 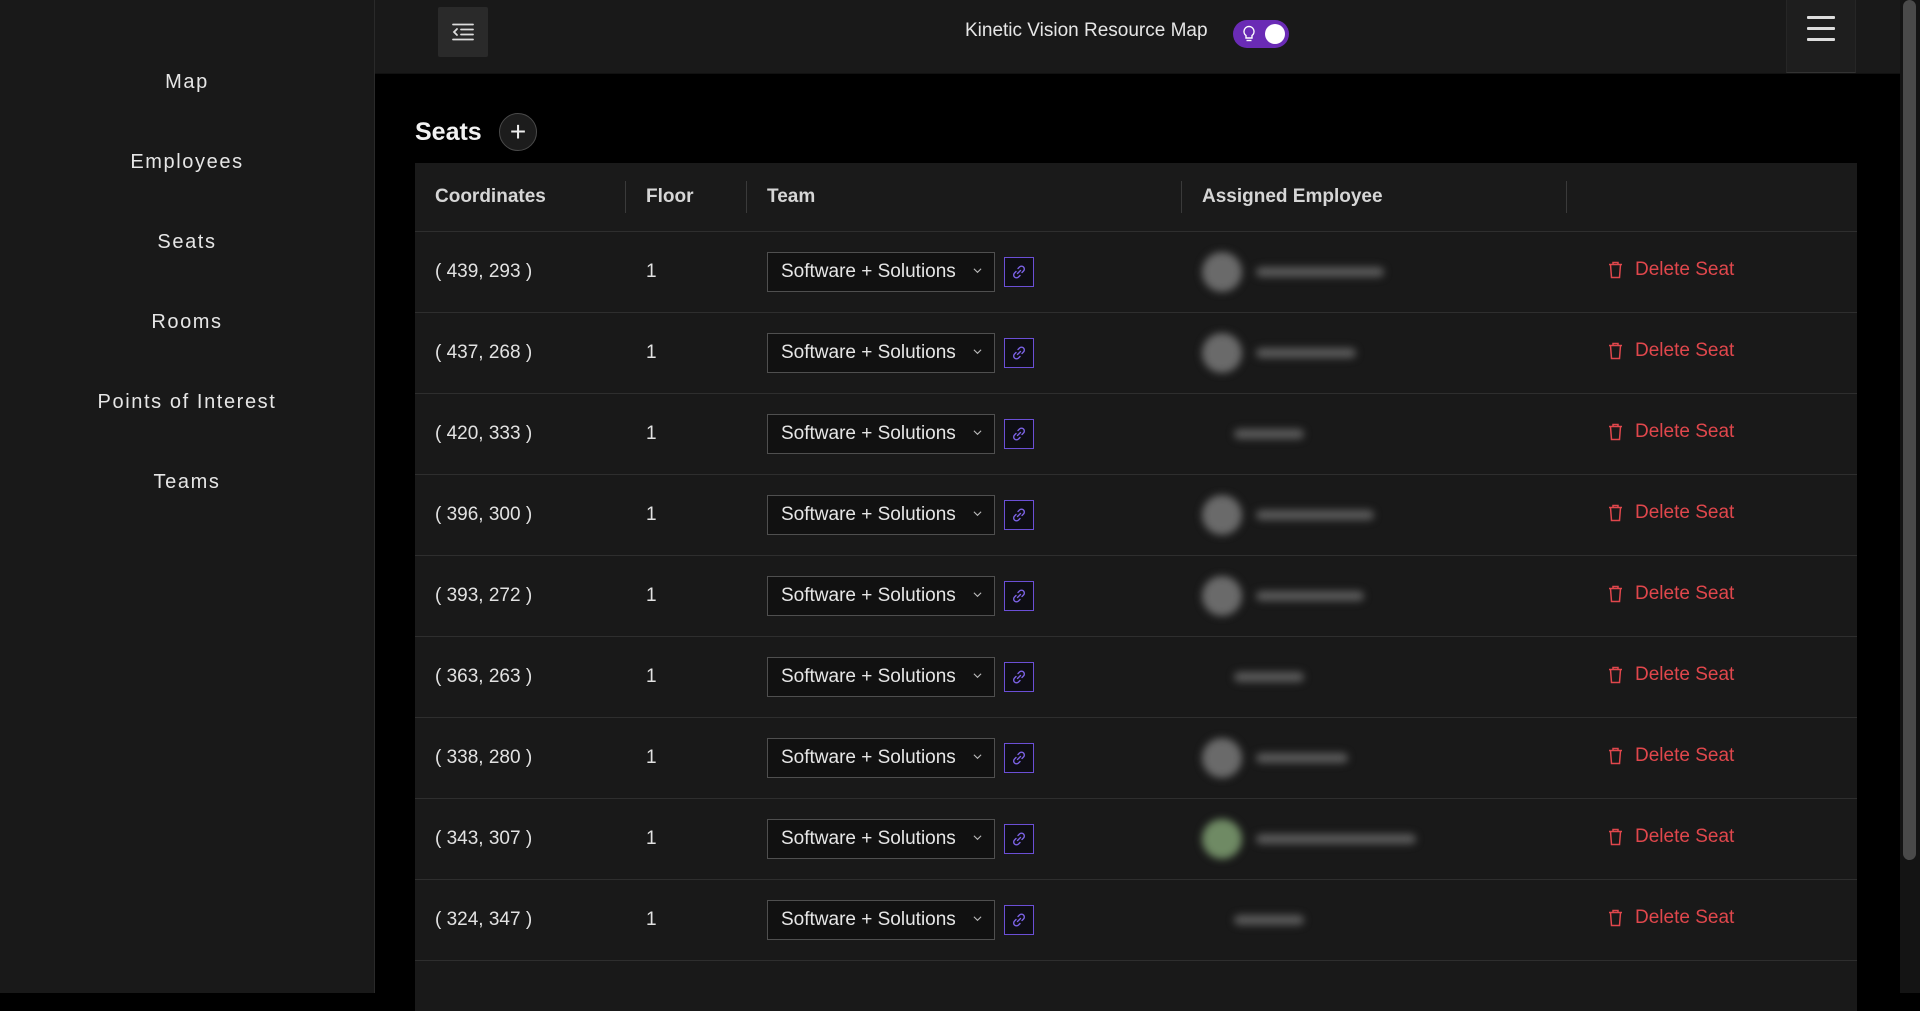 What do you see at coordinates (964, 197) in the screenshot?
I see `column-header-team: Team` at bounding box center [964, 197].